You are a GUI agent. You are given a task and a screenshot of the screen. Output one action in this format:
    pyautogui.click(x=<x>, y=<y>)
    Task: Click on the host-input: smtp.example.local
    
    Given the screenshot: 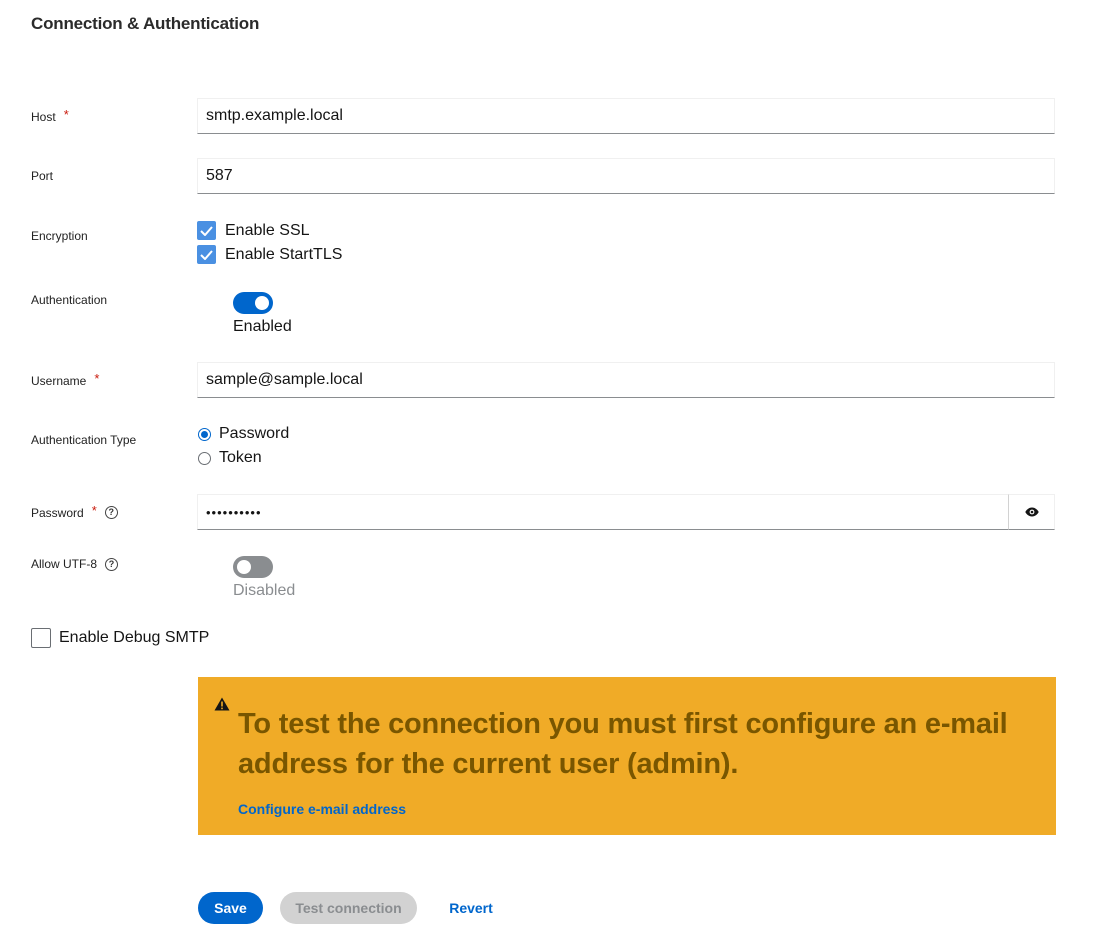 What is the action you would take?
    pyautogui.click(x=626, y=116)
    